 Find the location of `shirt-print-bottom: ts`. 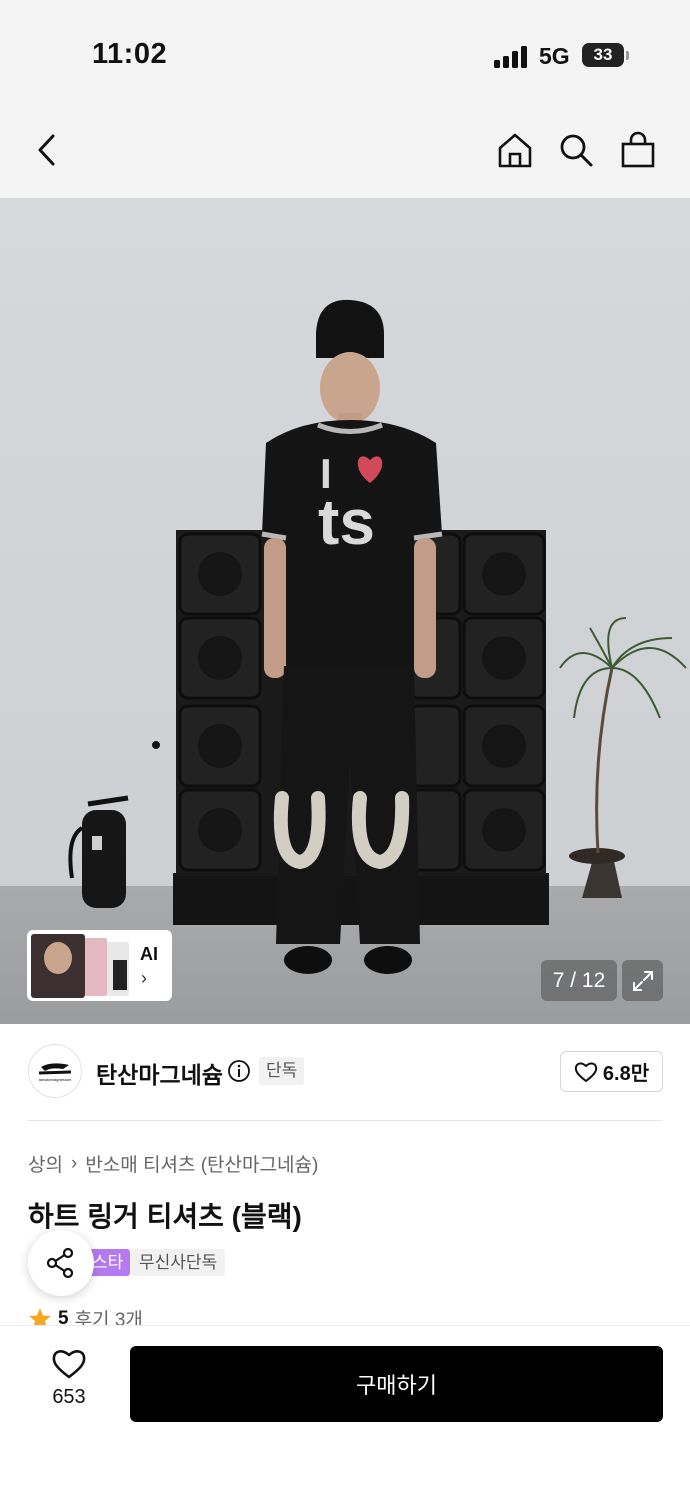

shirt-print-bottom: ts is located at coordinates (346, 522).